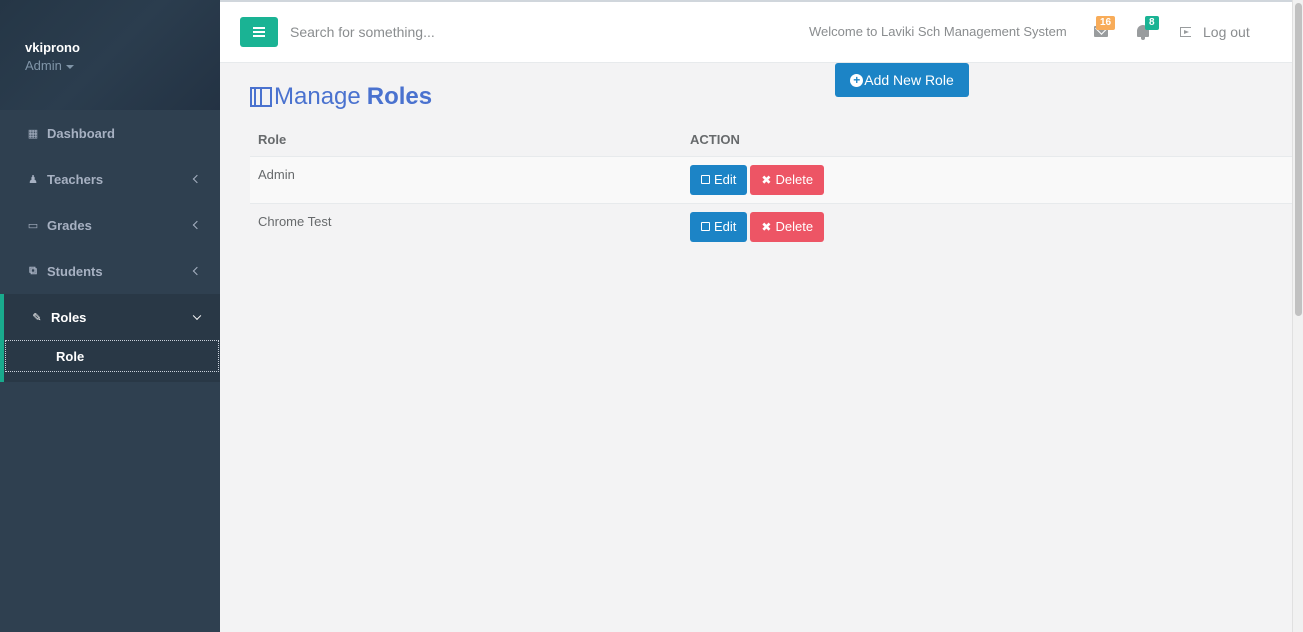  What do you see at coordinates (987, 140) in the screenshot?
I see `column-header-action: ACTION` at bounding box center [987, 140].